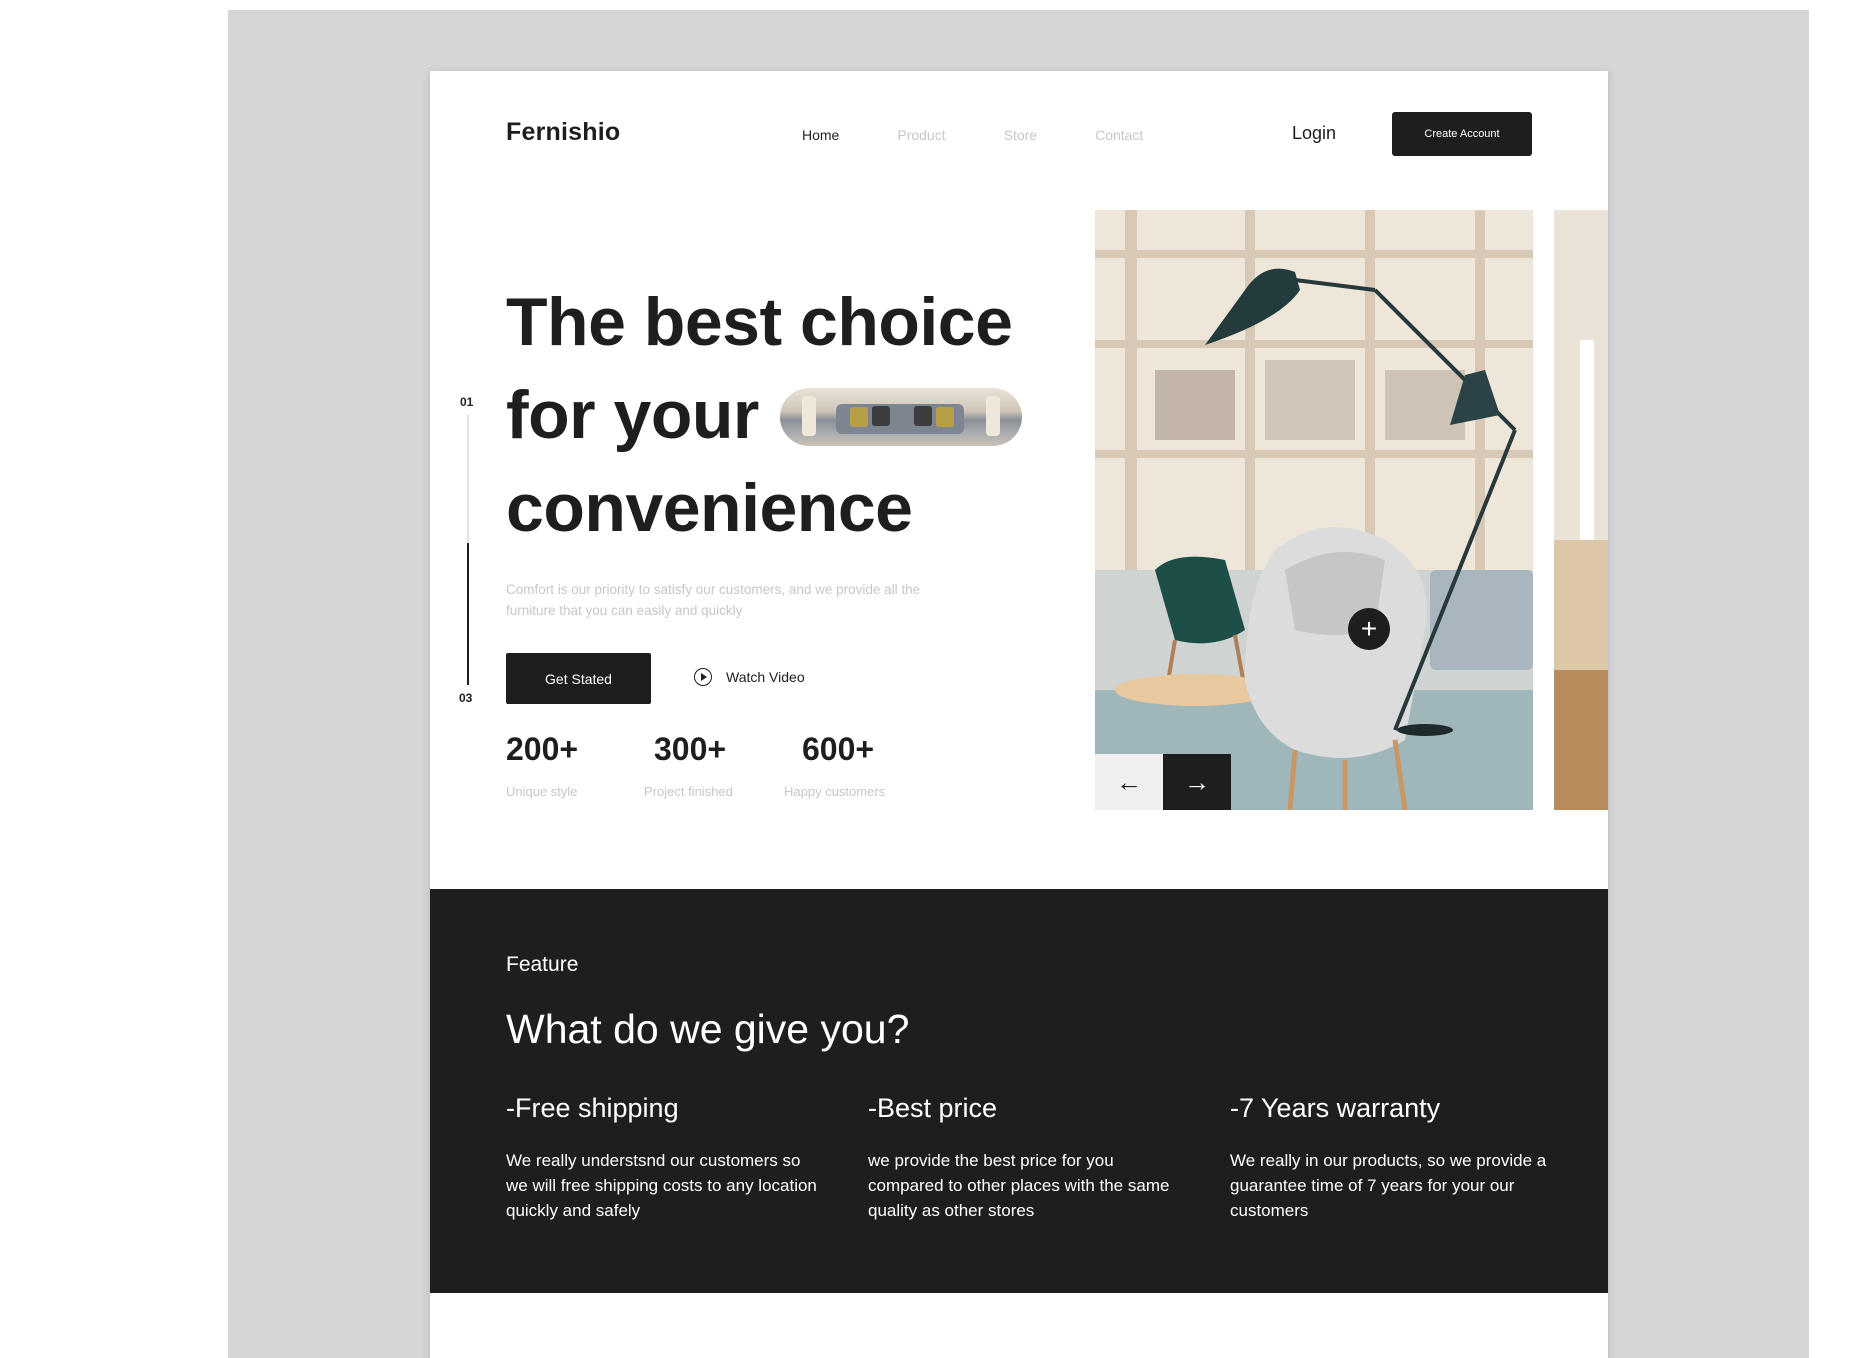 The width and height of the screenshot is (1870, 1358). I want to click on login-link: Login, so click(1314, 133).